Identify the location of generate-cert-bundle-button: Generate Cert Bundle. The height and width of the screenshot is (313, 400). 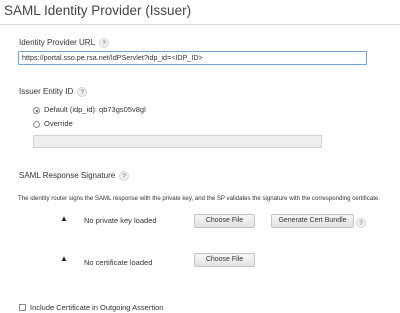
(312, 221).